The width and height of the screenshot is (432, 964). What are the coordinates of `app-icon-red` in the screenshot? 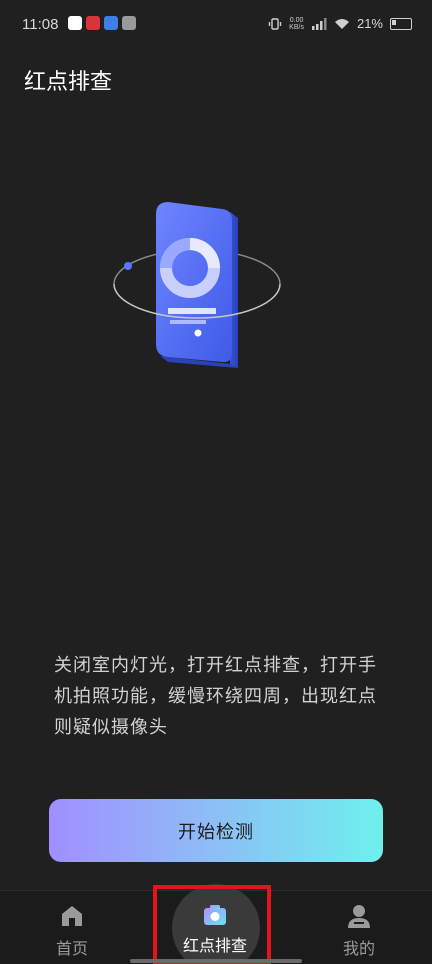 It's located at (93, 23).